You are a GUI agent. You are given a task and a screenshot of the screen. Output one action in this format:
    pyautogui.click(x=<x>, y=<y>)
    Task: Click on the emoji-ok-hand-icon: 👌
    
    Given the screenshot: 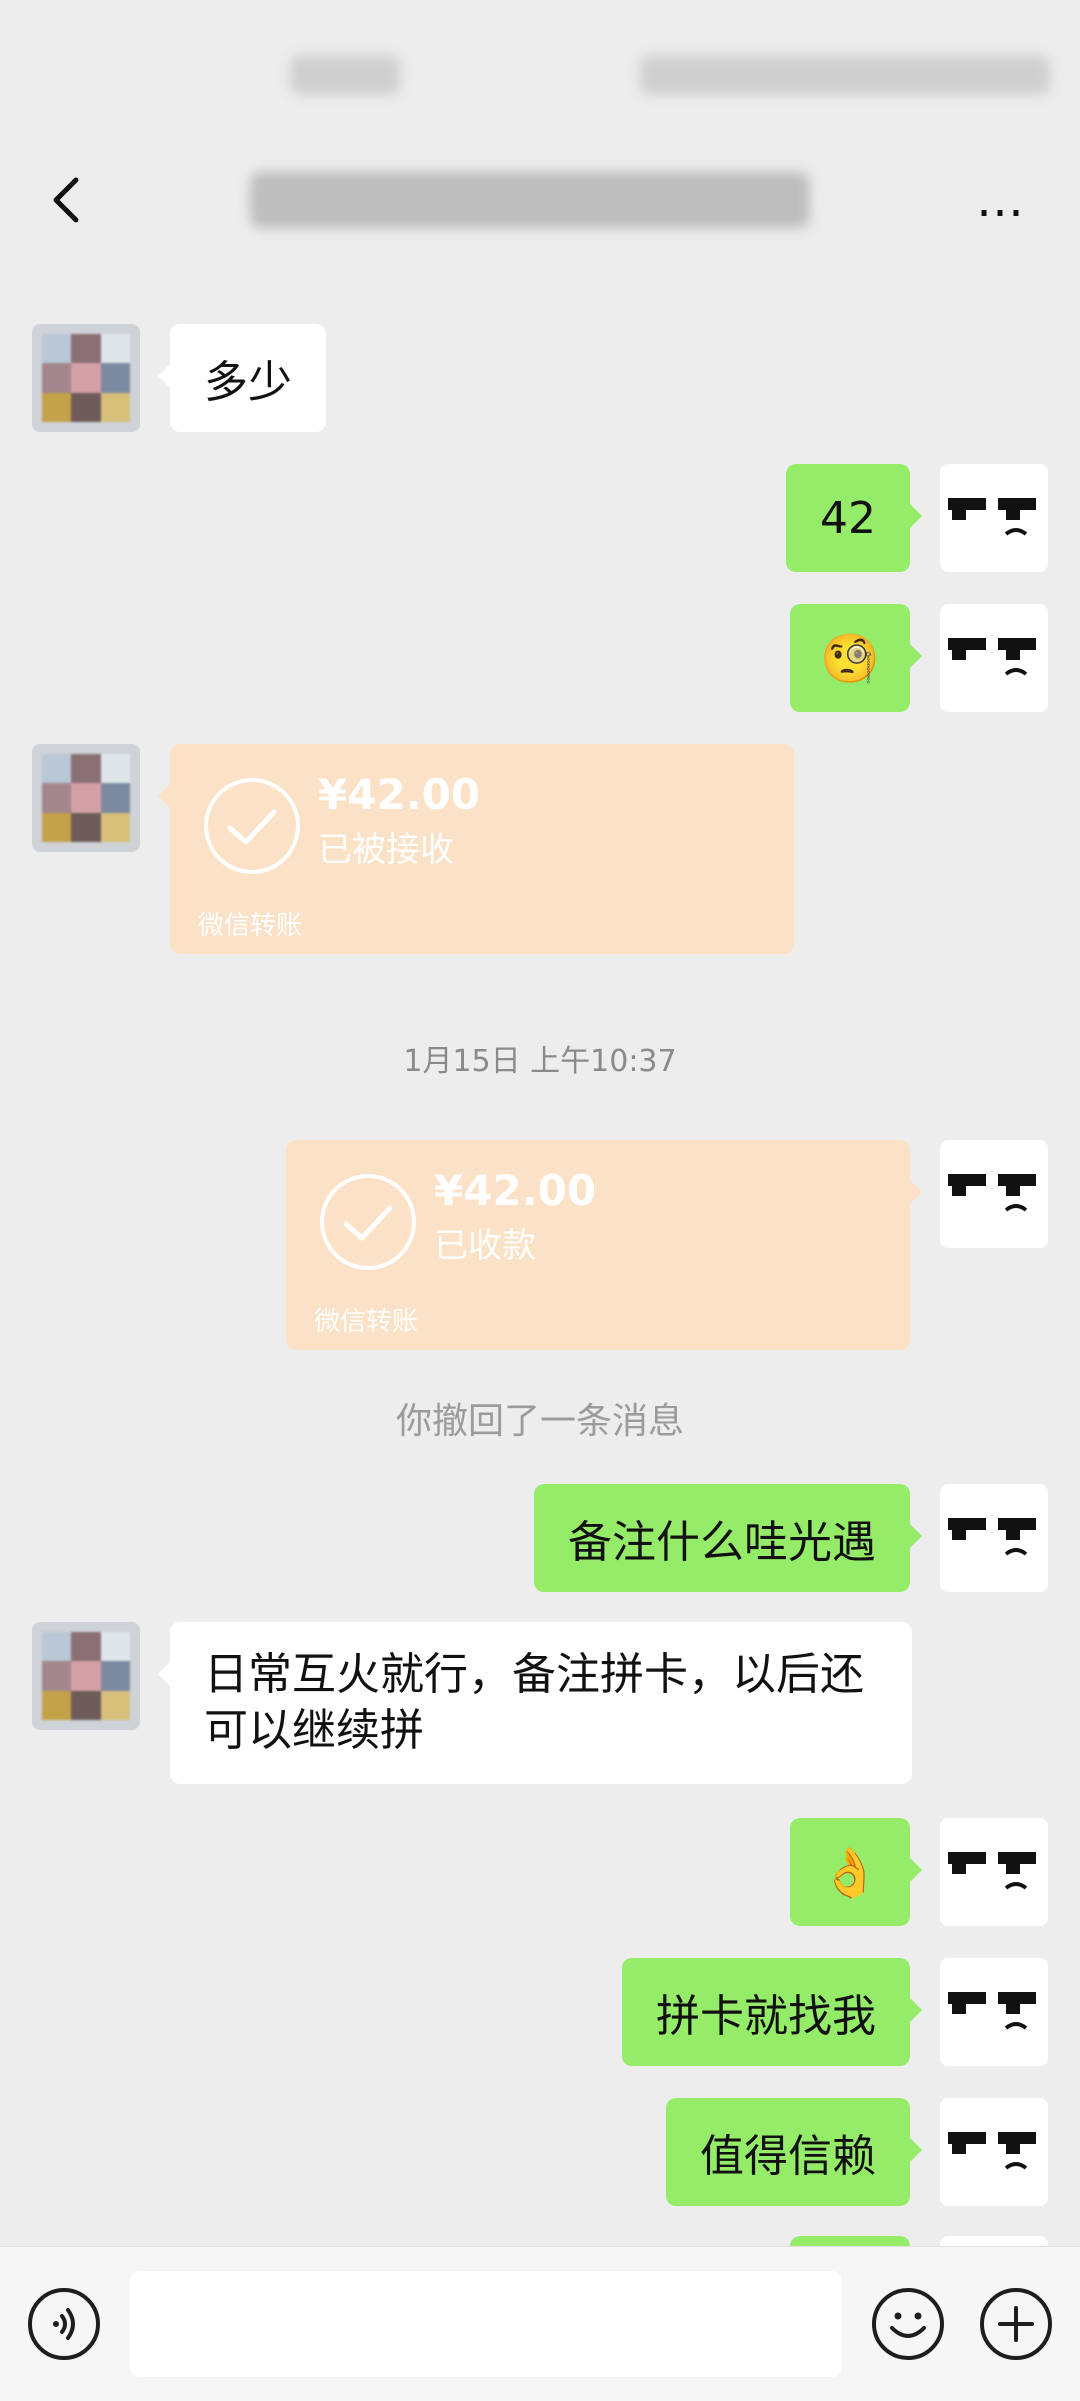 What is the action you would take?
    pyautogui.click(x=850, y=1872)
    